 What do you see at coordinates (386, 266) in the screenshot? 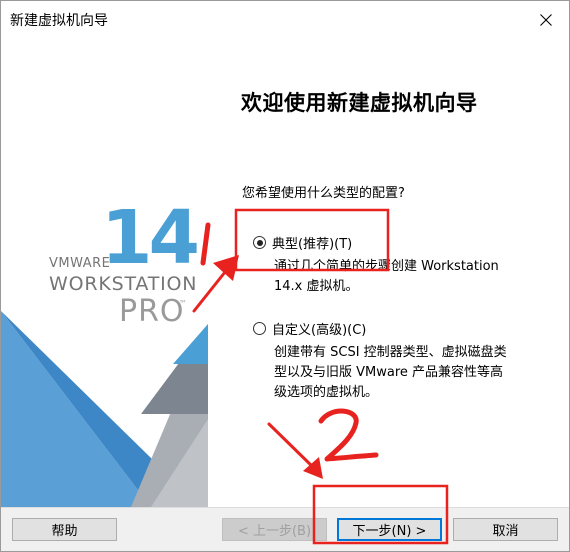
I see `typical-desc-line: 通过几个简单的步骤创建 Workstation` at bounding box center [386, 266].